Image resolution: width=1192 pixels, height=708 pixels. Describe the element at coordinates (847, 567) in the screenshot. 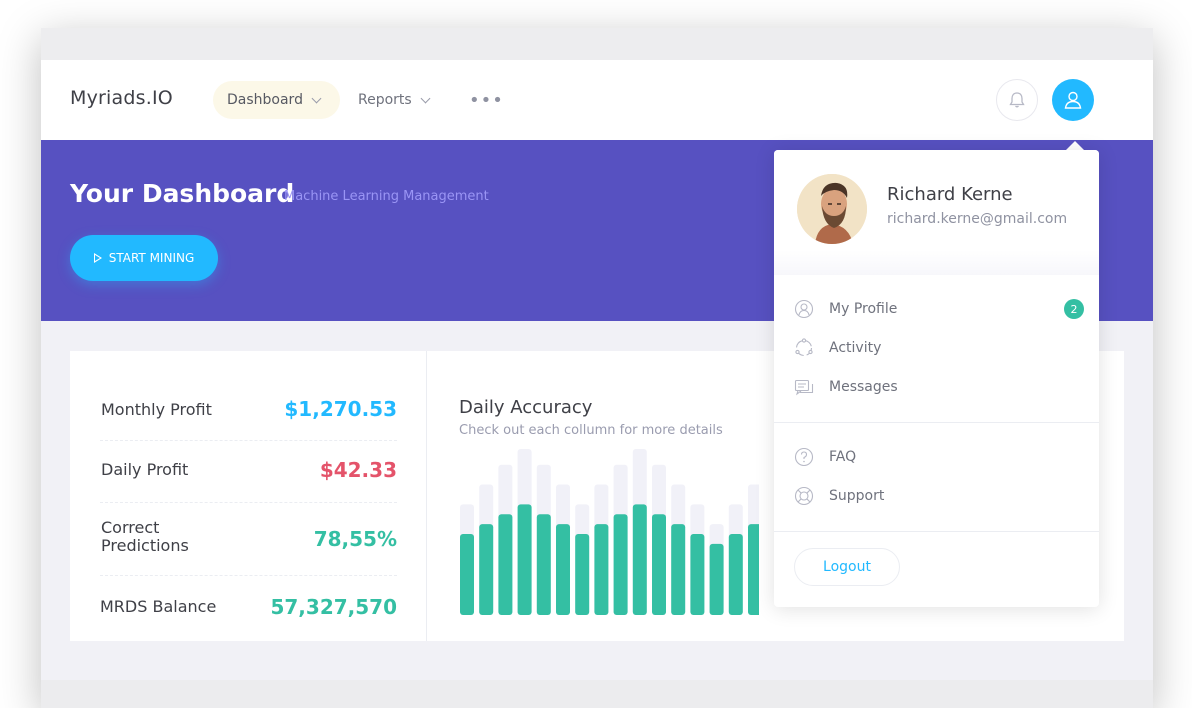

I see `logout-button: Logout` at that location.